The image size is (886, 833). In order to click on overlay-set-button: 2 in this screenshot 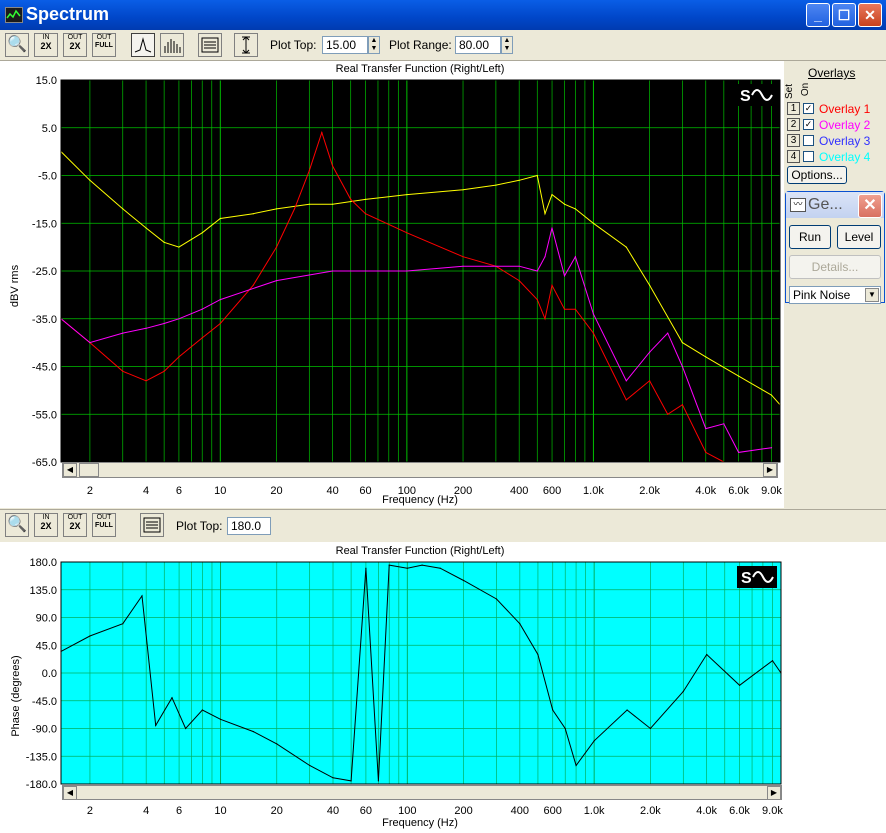, I will do `click(793, 124)`.